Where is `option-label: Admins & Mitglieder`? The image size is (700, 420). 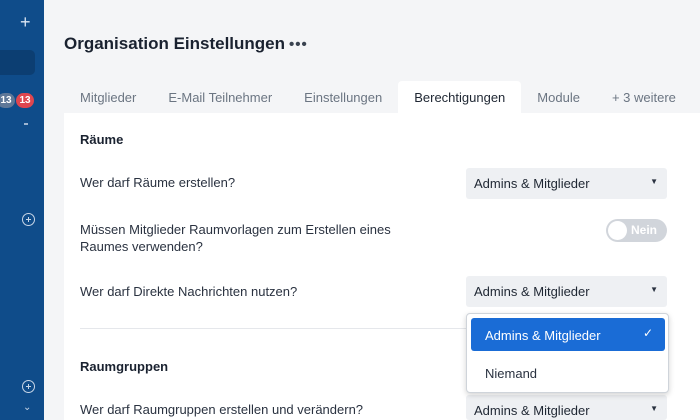 option-label: Admins & Mitglieder is located at coordinates (543, 335).